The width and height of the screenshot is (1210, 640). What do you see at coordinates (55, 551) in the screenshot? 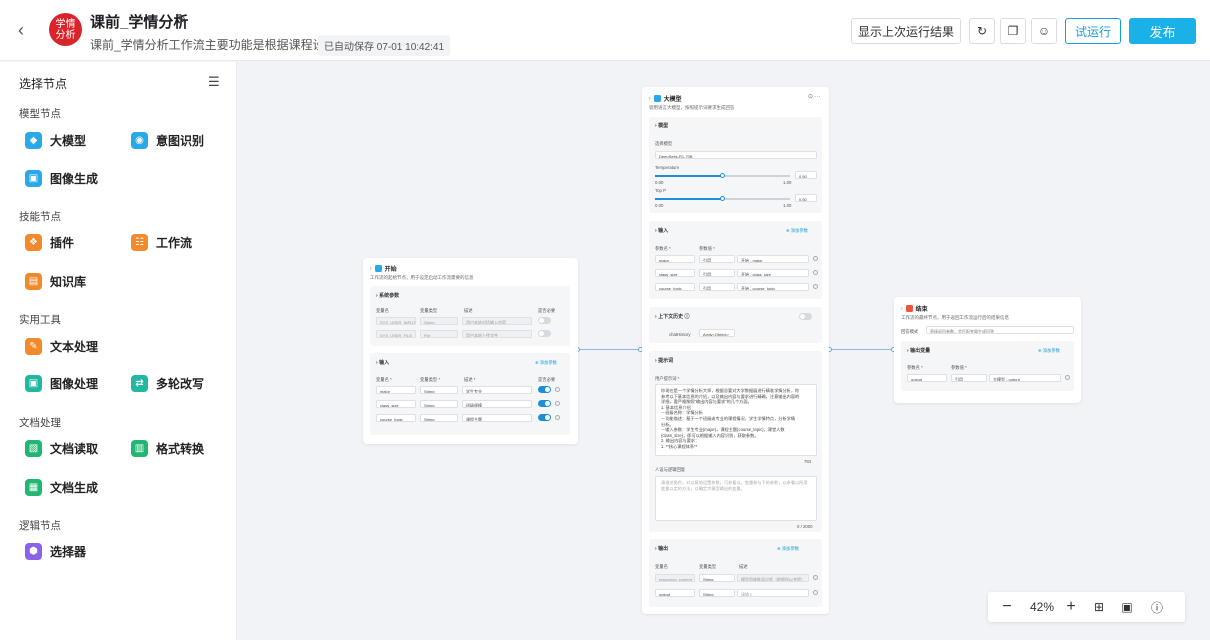
I see `sidebar-item-selector: ⬢ 选择器` at bounding box center [55, 551].